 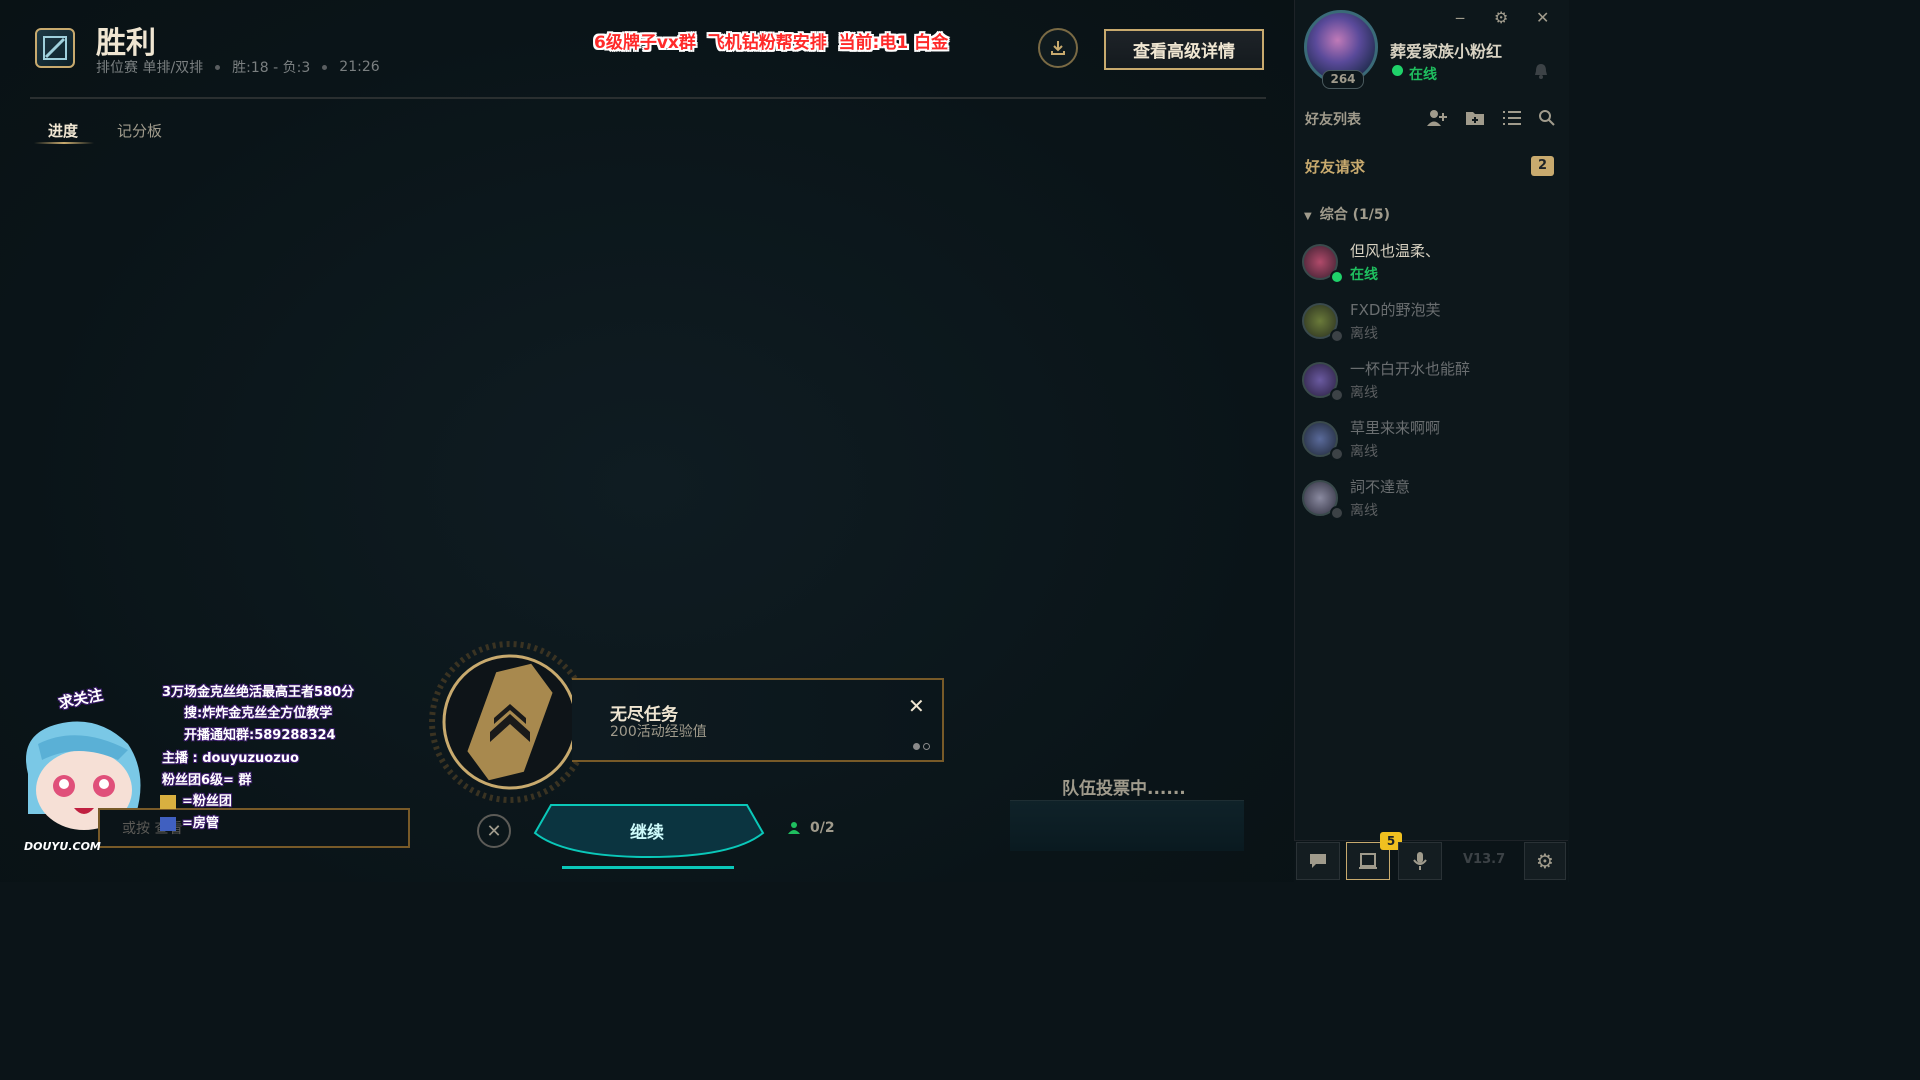 I want to click on friend-name: 詞不達意, so click(x=1380, y=487).